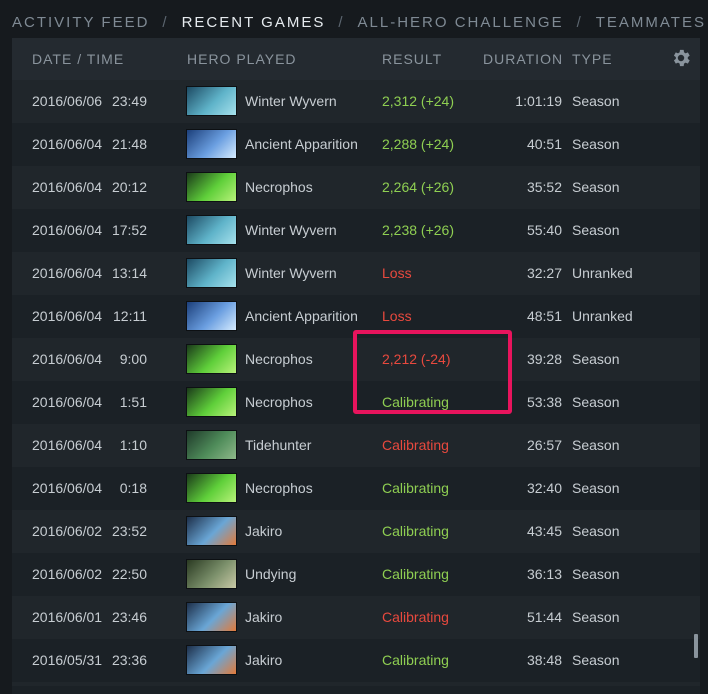 This screenshot has width=708, height=694. What do you see at coordinates (544, 445) in the screenshot?
I see `game-duration: 26:57` at bounding box center [544, 445].